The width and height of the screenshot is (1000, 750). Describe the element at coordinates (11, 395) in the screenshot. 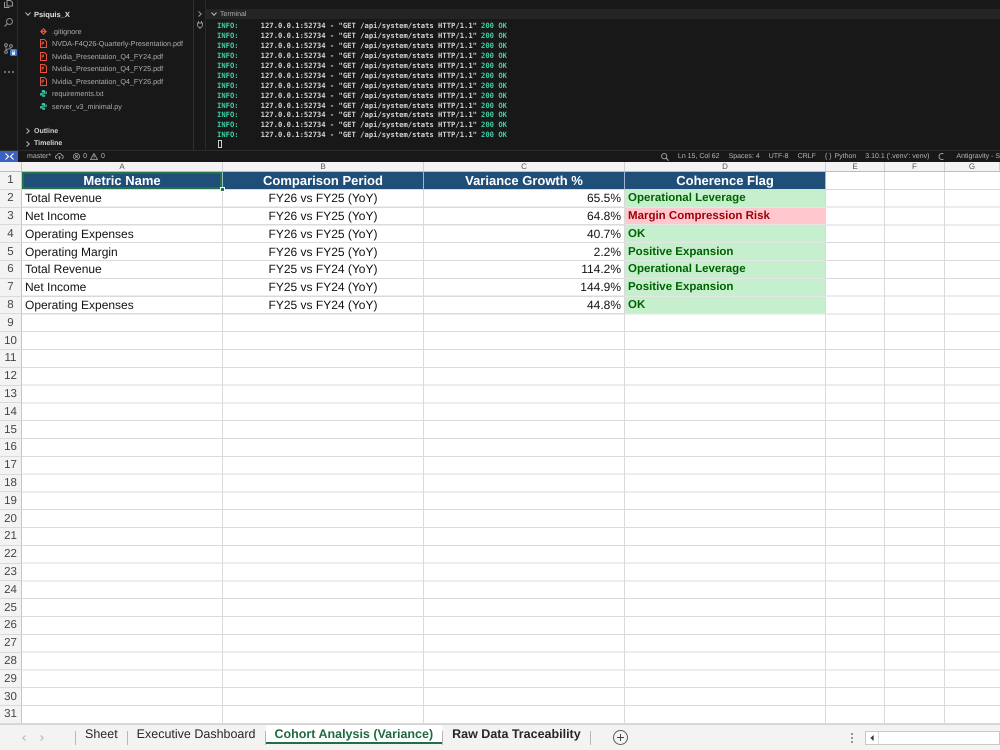

I see `row-number: 13` at that location.